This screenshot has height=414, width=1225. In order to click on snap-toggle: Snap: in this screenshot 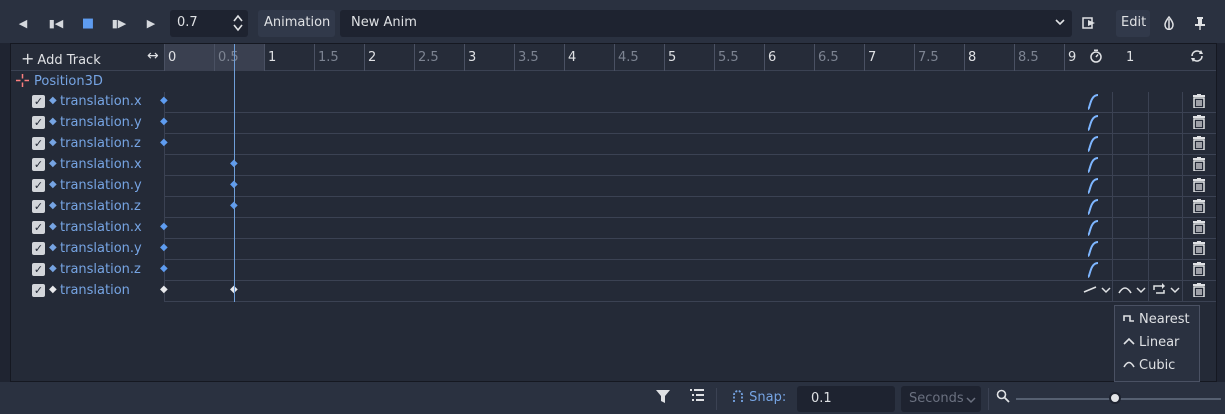, I will do `click(758, 397)`.